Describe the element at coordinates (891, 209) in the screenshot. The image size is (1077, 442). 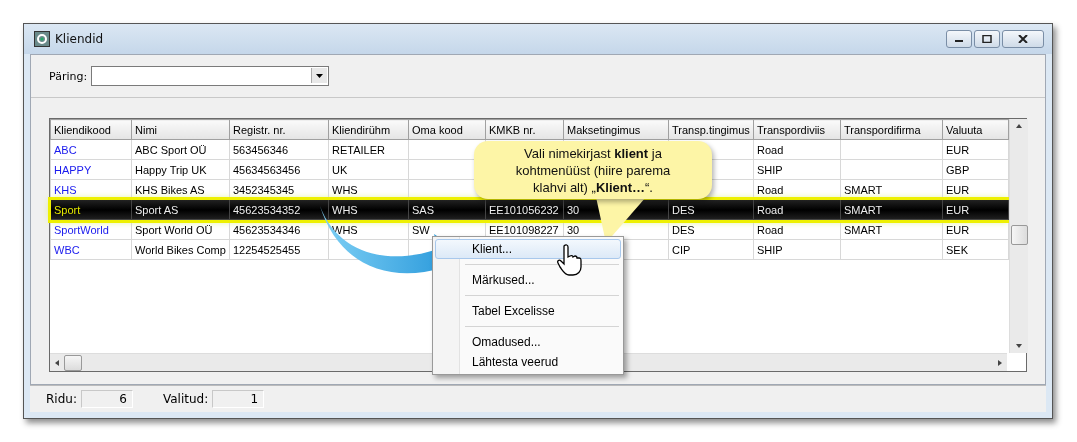
I see `table-cell: SMART` at that location.